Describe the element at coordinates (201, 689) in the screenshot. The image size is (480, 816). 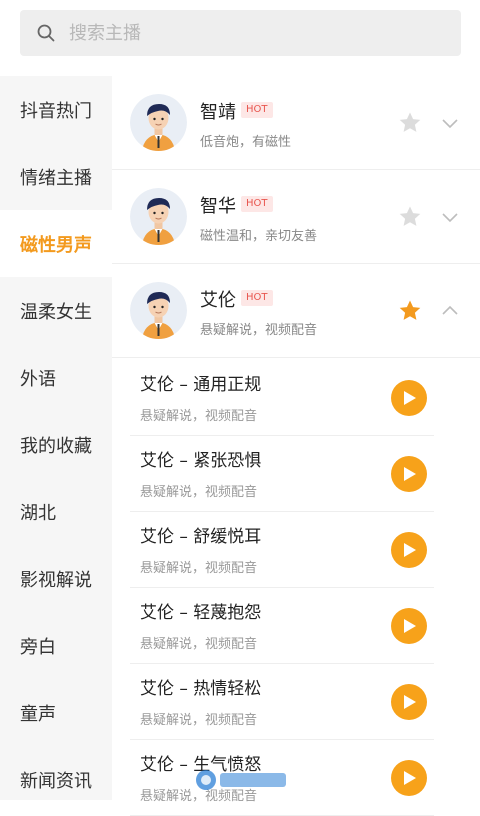
I see `sample-title: 艾伦 – 热情轻松` at that location.